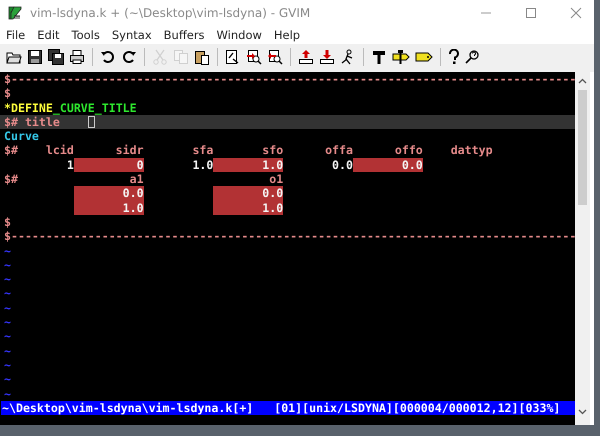  Describe the element at coordinates (129, 57) in the screenshot. I see `redo-icon` at that location.